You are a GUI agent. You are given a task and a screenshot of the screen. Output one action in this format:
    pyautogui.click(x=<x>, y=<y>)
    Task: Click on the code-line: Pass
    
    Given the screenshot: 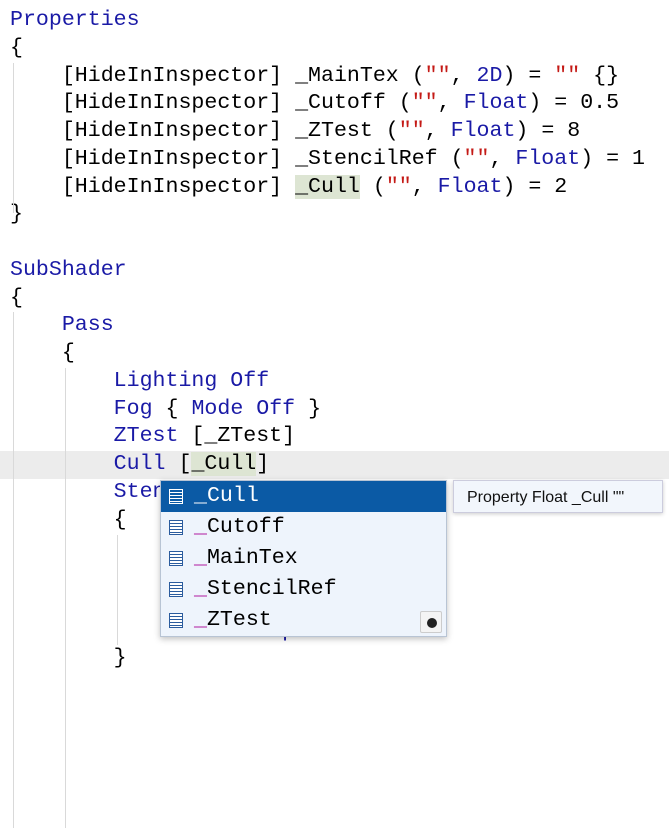 What is the action you would take?
    pyautogui.click(x=334, y=326)
    